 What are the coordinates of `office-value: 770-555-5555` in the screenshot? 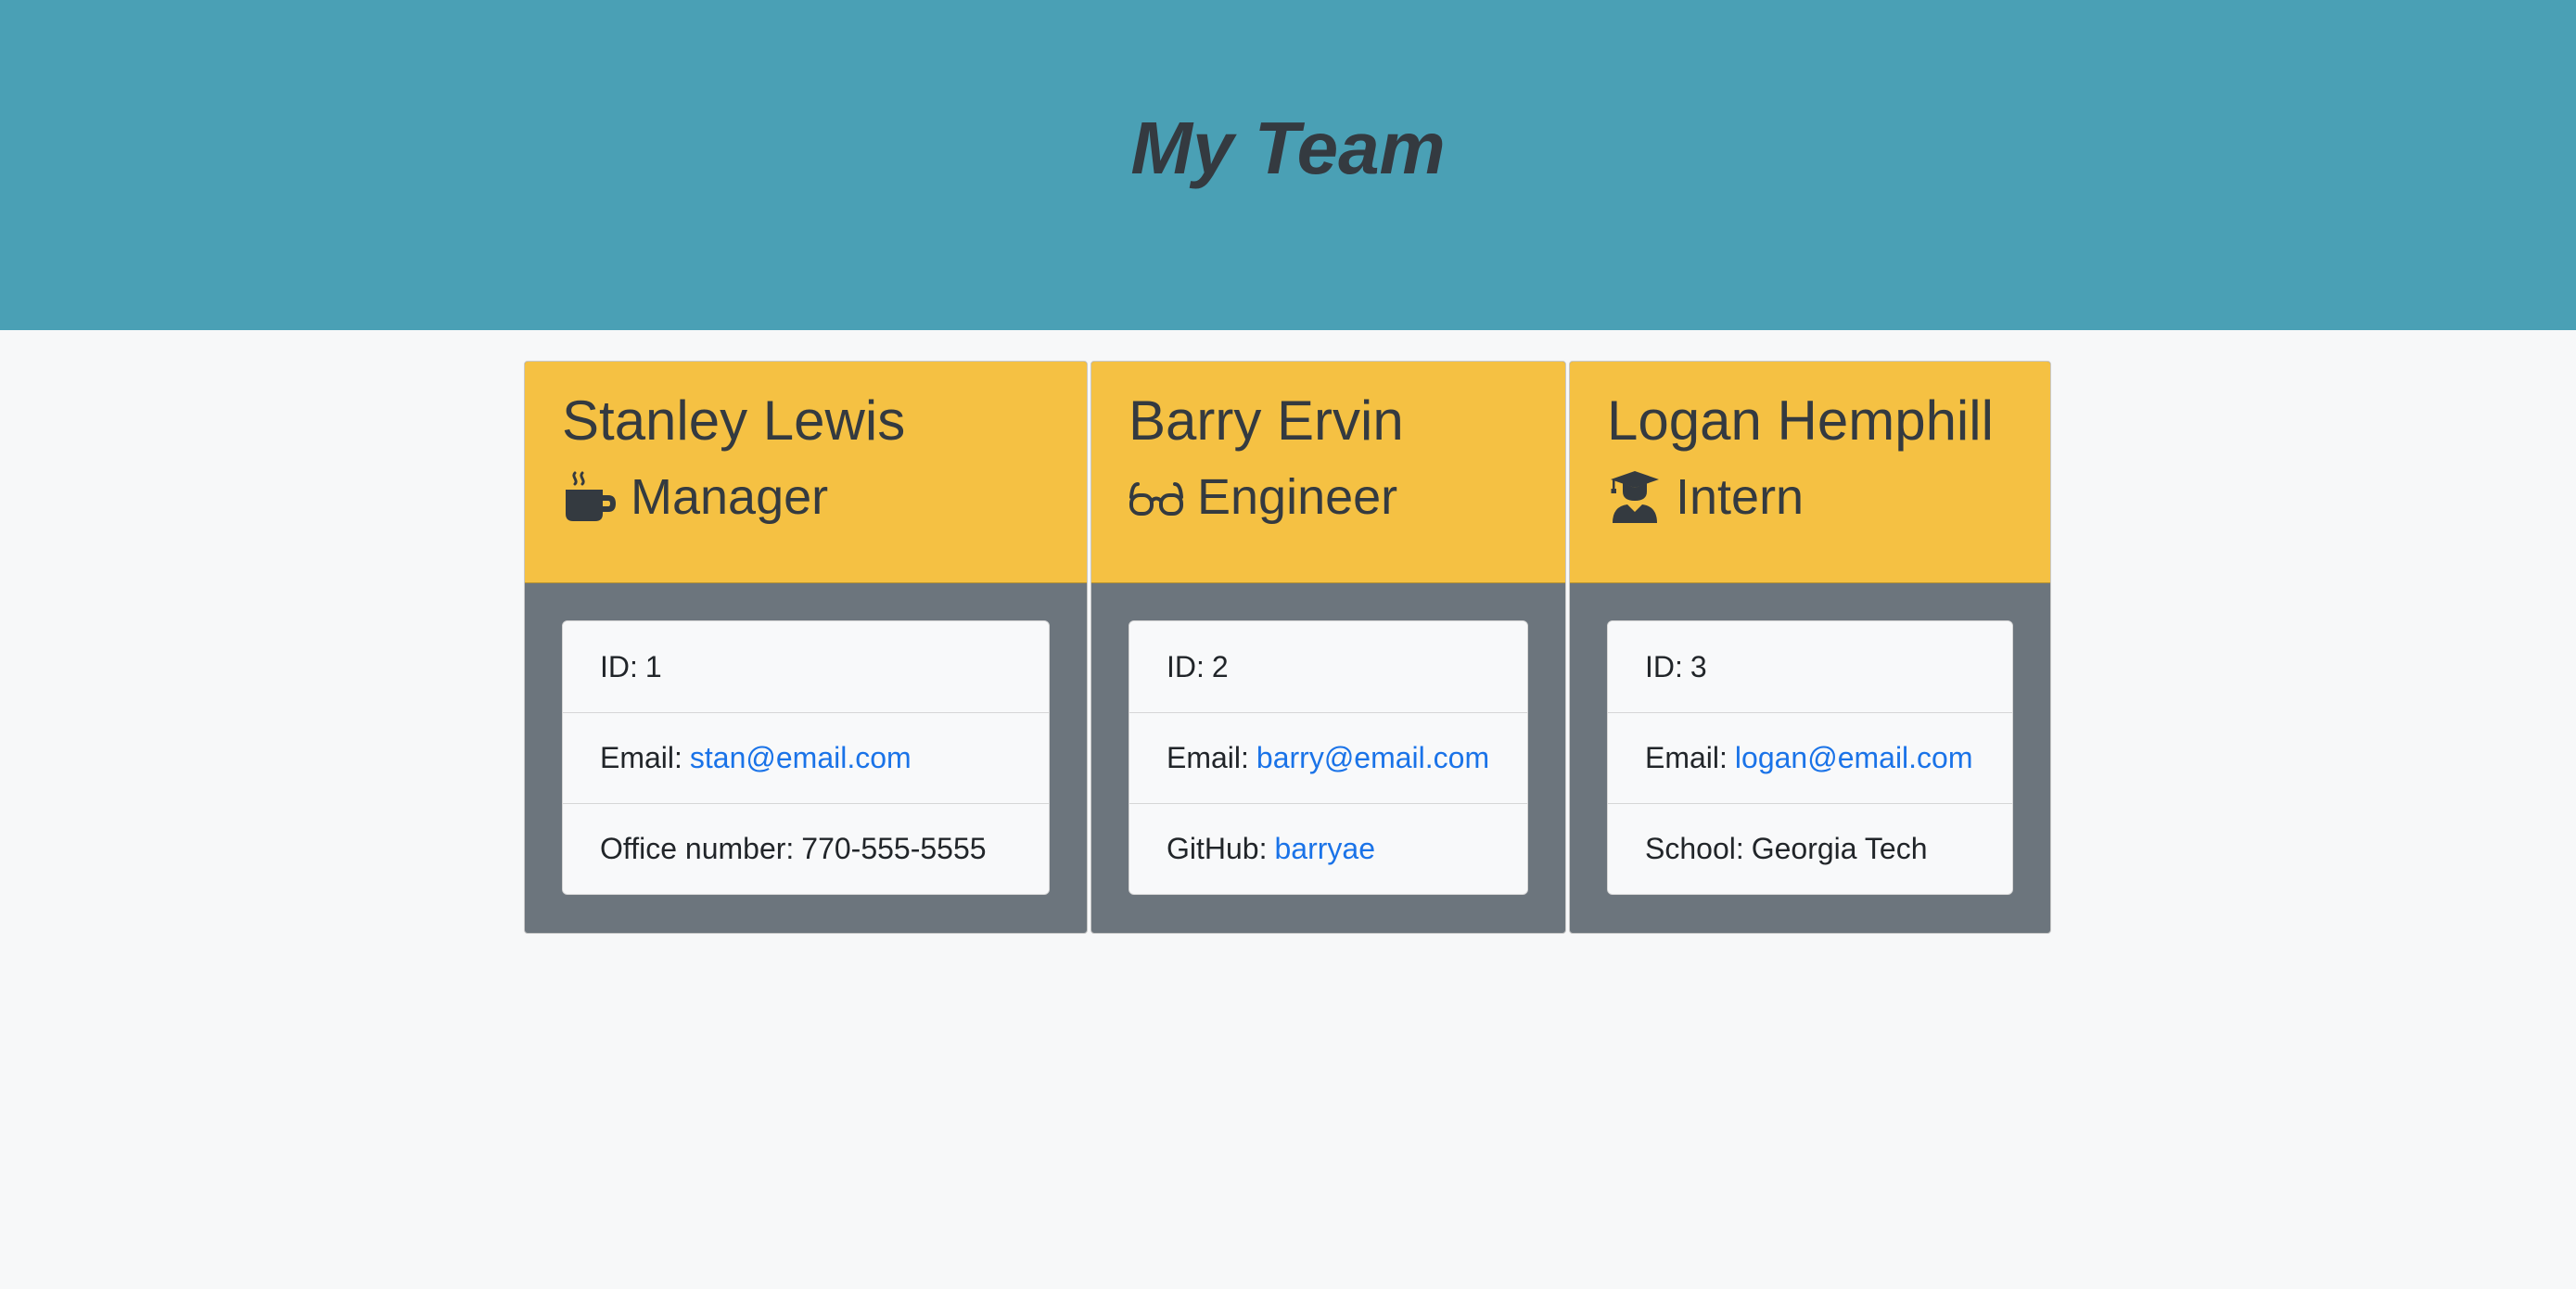 It's located at (894, 848).